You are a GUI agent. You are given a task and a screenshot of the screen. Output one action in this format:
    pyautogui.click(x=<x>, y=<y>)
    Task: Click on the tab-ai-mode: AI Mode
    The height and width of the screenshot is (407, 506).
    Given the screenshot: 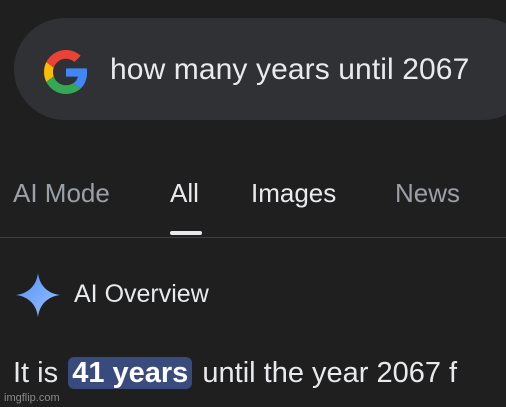 What is the action you would take?
    pyautogui.click(x=61, y=193)
    